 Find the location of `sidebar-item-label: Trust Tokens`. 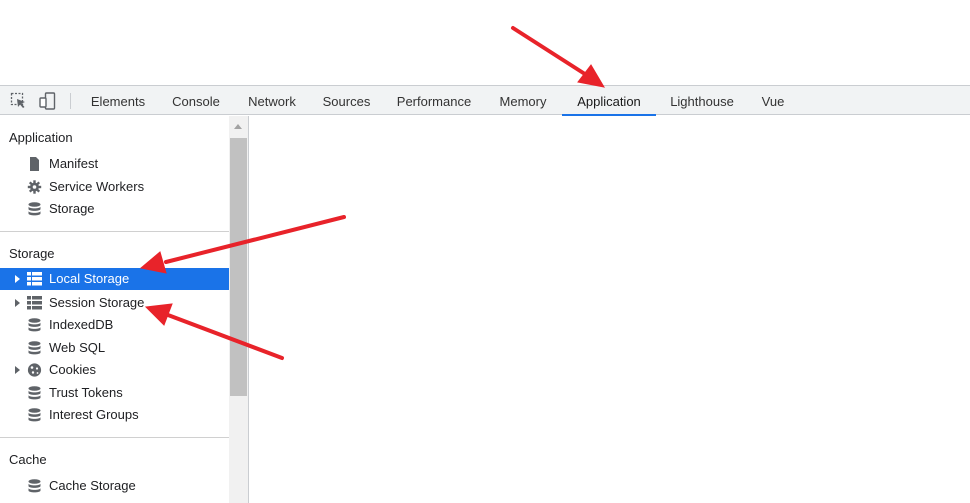

sidebar-item-label: Trust Tokens is located at coordinates (86, 392).